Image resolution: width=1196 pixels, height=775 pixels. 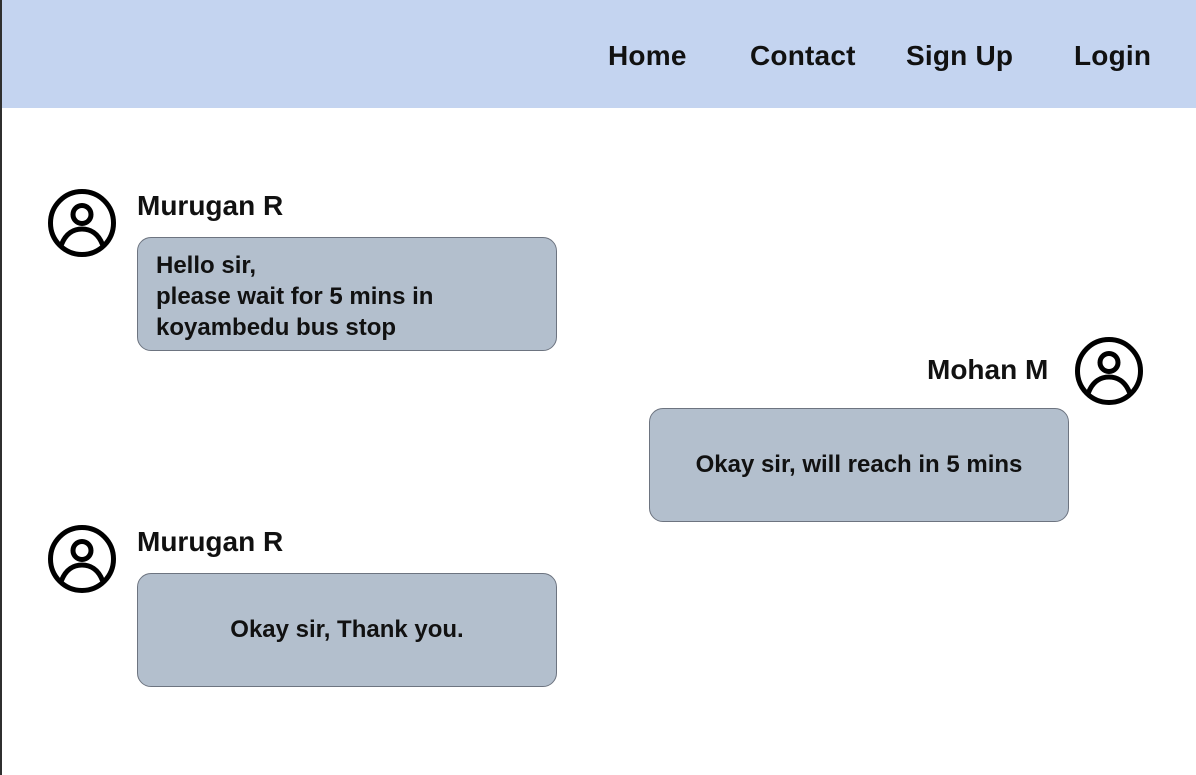 I want to click on message-text: Okay sir, Thank you., so click(x=347, y=629).